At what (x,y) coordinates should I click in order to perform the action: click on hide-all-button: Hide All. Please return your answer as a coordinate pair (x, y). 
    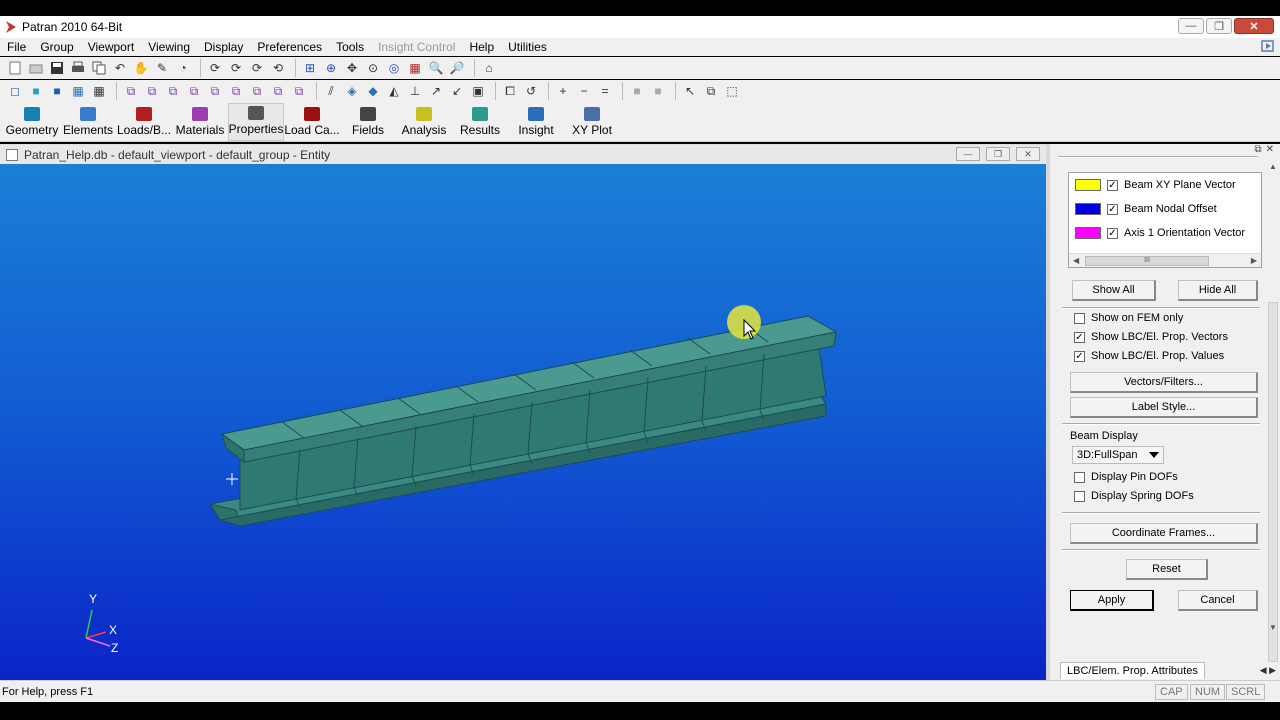
    Looking at the image, I should click on (1218, 290).